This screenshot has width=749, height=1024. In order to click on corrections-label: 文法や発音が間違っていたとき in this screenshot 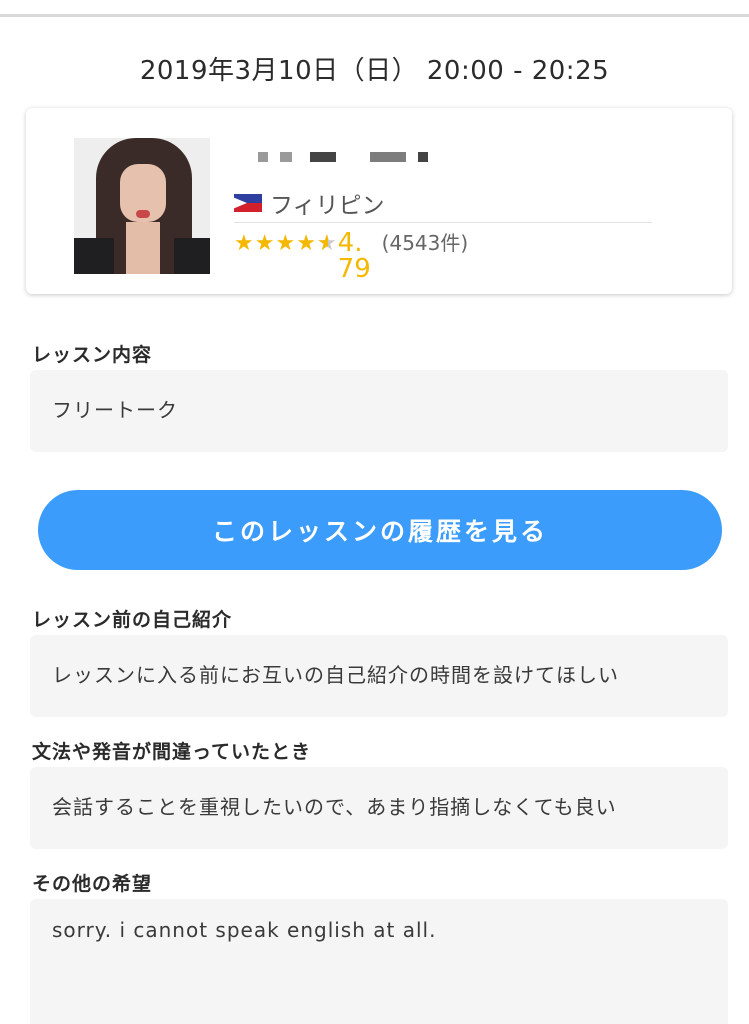, I will do `click(172, 752)`.